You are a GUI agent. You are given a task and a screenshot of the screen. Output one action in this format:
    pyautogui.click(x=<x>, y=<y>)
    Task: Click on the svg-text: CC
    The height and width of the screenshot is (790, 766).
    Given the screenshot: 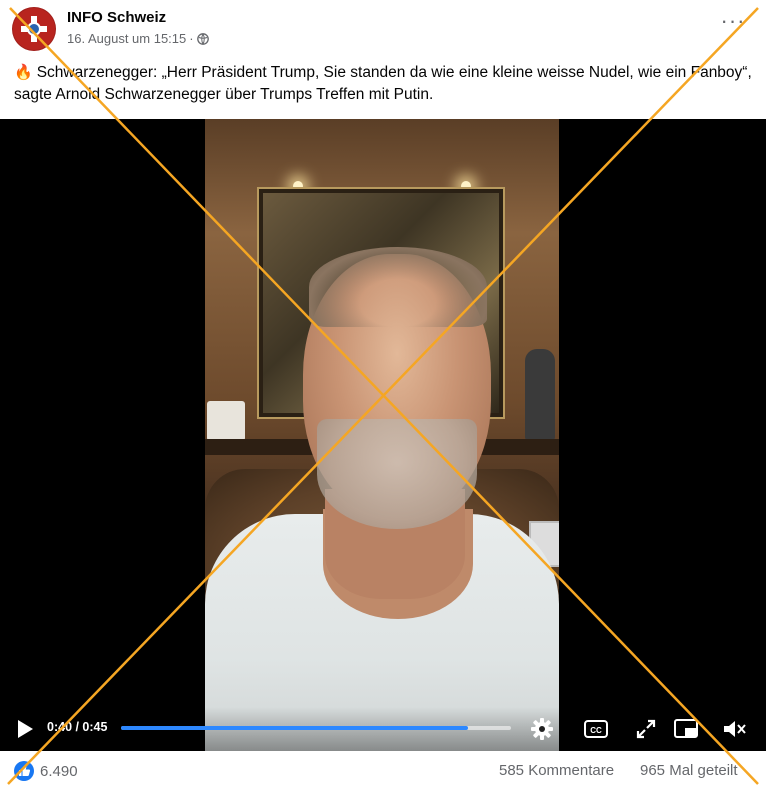 What is the action you would take?
    pyautogui.click(x=596, y=730)
    